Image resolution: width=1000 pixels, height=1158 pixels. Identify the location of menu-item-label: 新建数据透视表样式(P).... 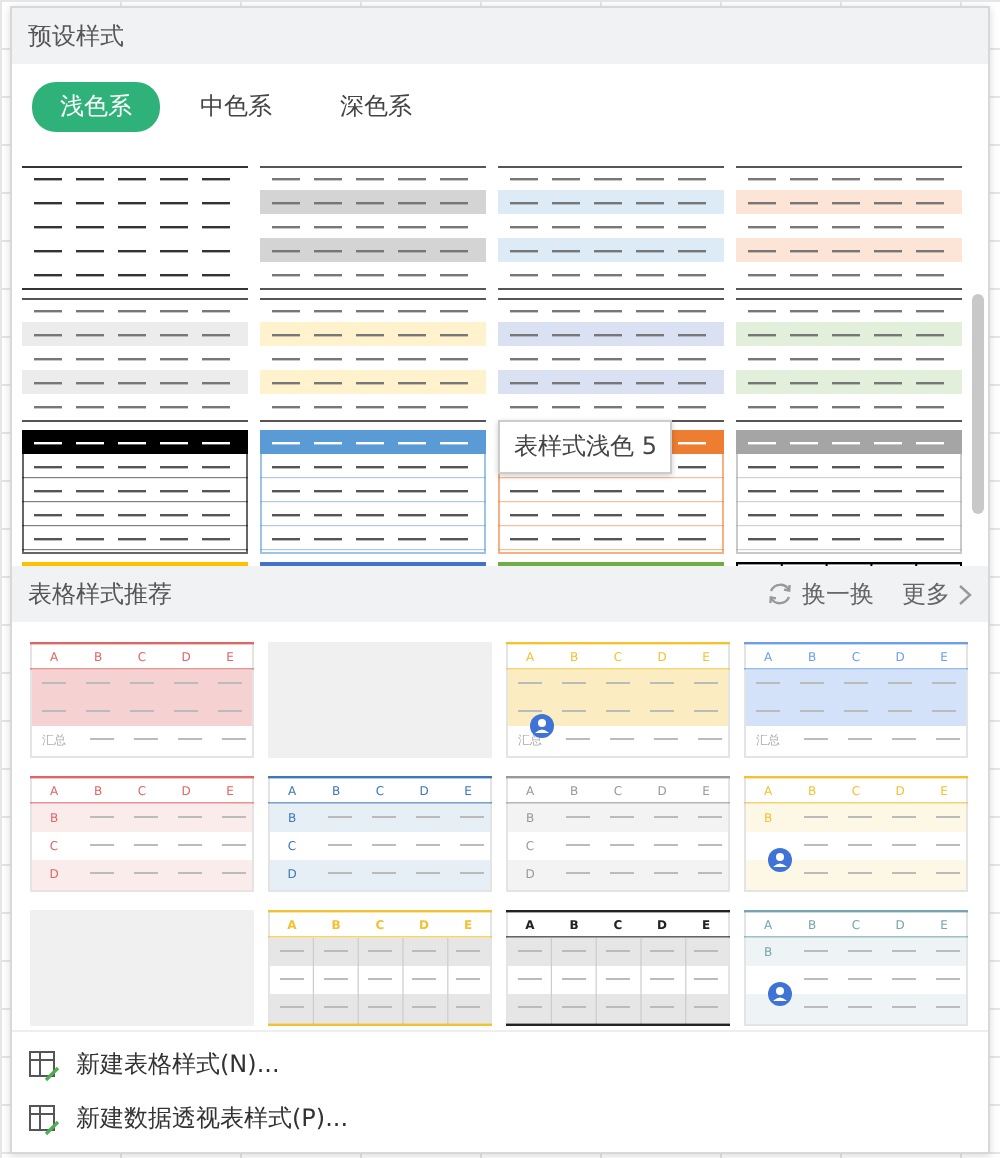
(212, 1119).